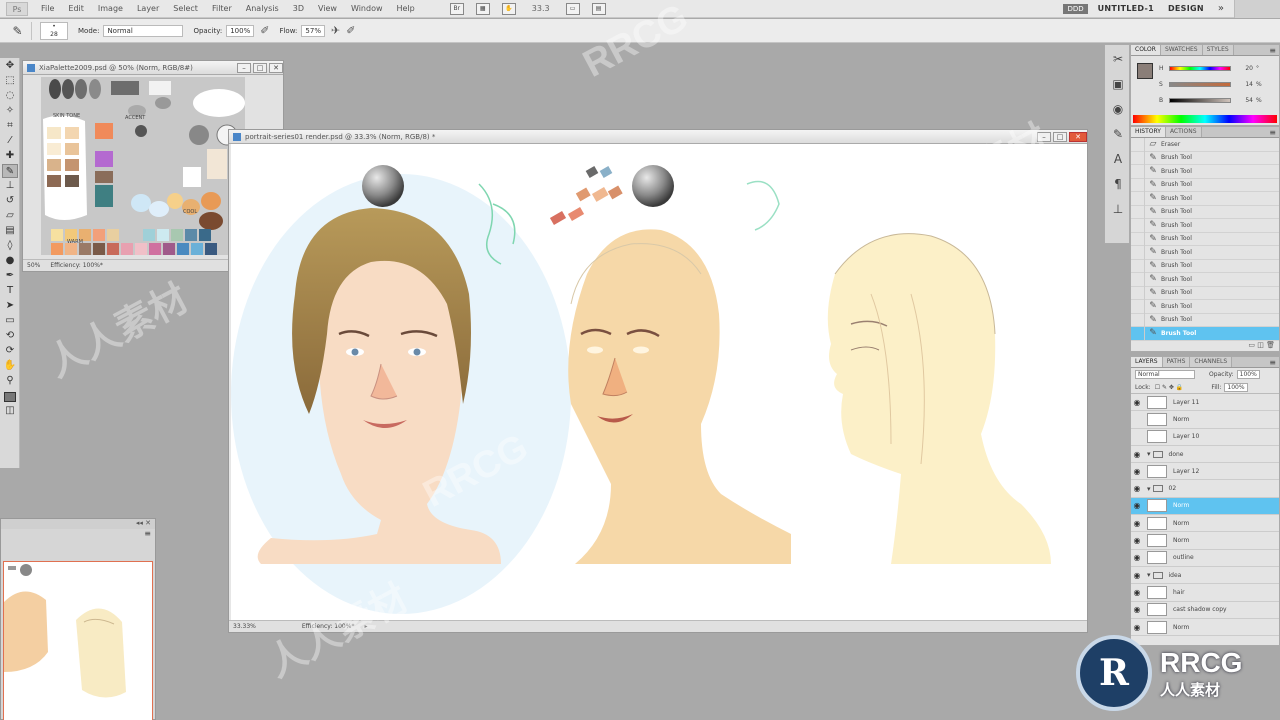  What do you see at coordinates (10, 231) in the screenshot?
I see `gradient-tool-icon: ▤` at bounding box center [10, 231].